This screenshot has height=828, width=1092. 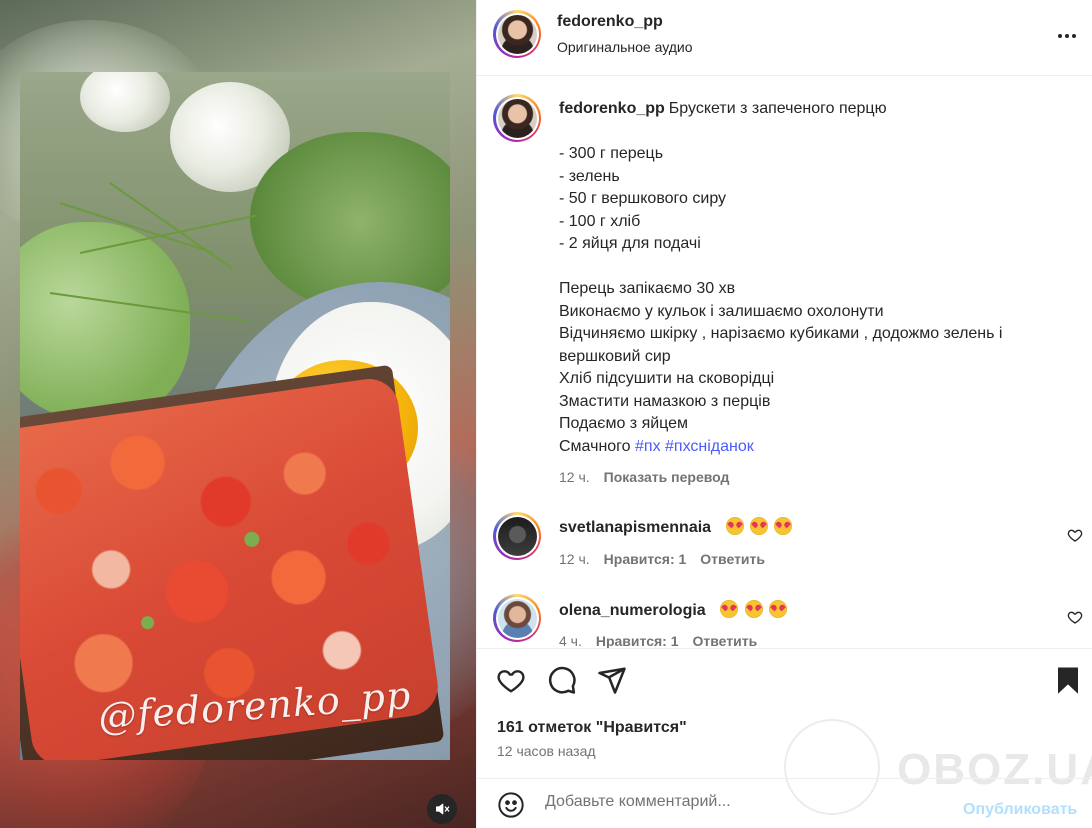 What do you see at coordinates (647, 288) in the screenshot?
I see `caption-line: Перець запікаємо 30 хв` at bounding box center [647, 288].